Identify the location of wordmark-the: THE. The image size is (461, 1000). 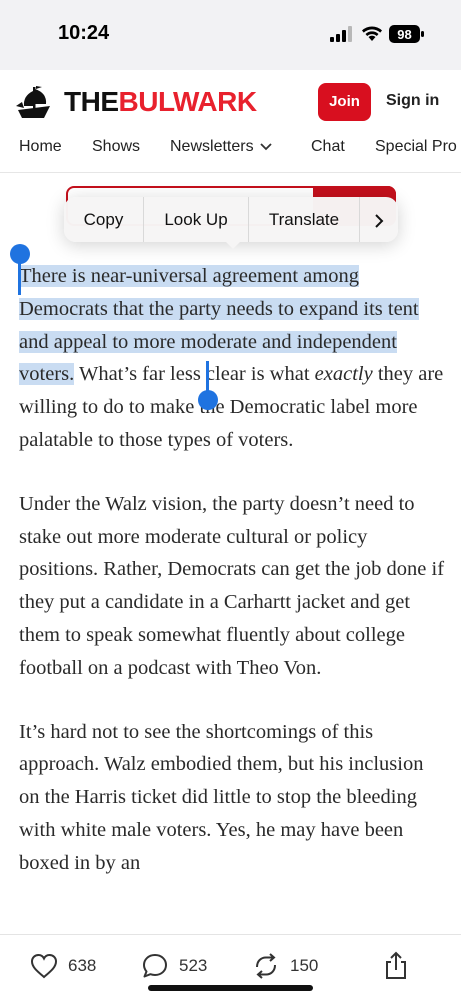
(91, 101).